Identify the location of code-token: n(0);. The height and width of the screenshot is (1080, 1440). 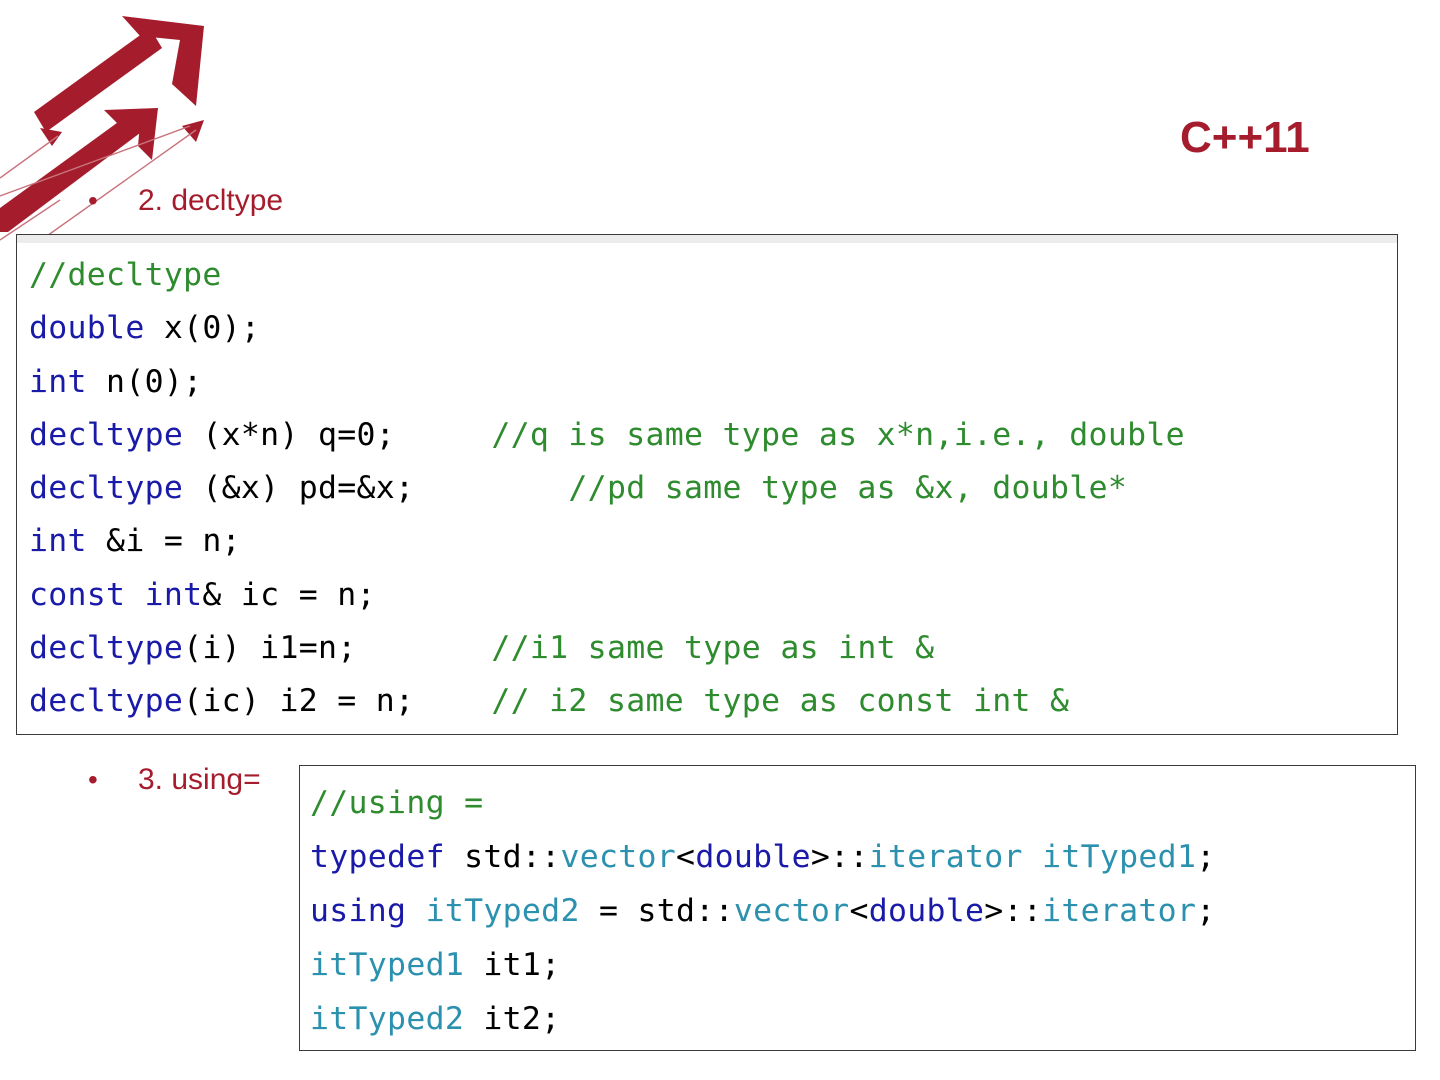
(144, 381).